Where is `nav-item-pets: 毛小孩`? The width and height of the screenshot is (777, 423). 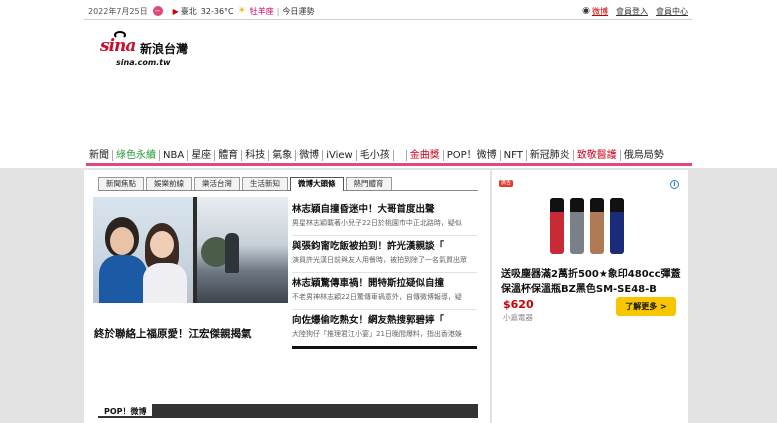 nav-item-pets: 毛小孩 is located at coordinates (375, 155).